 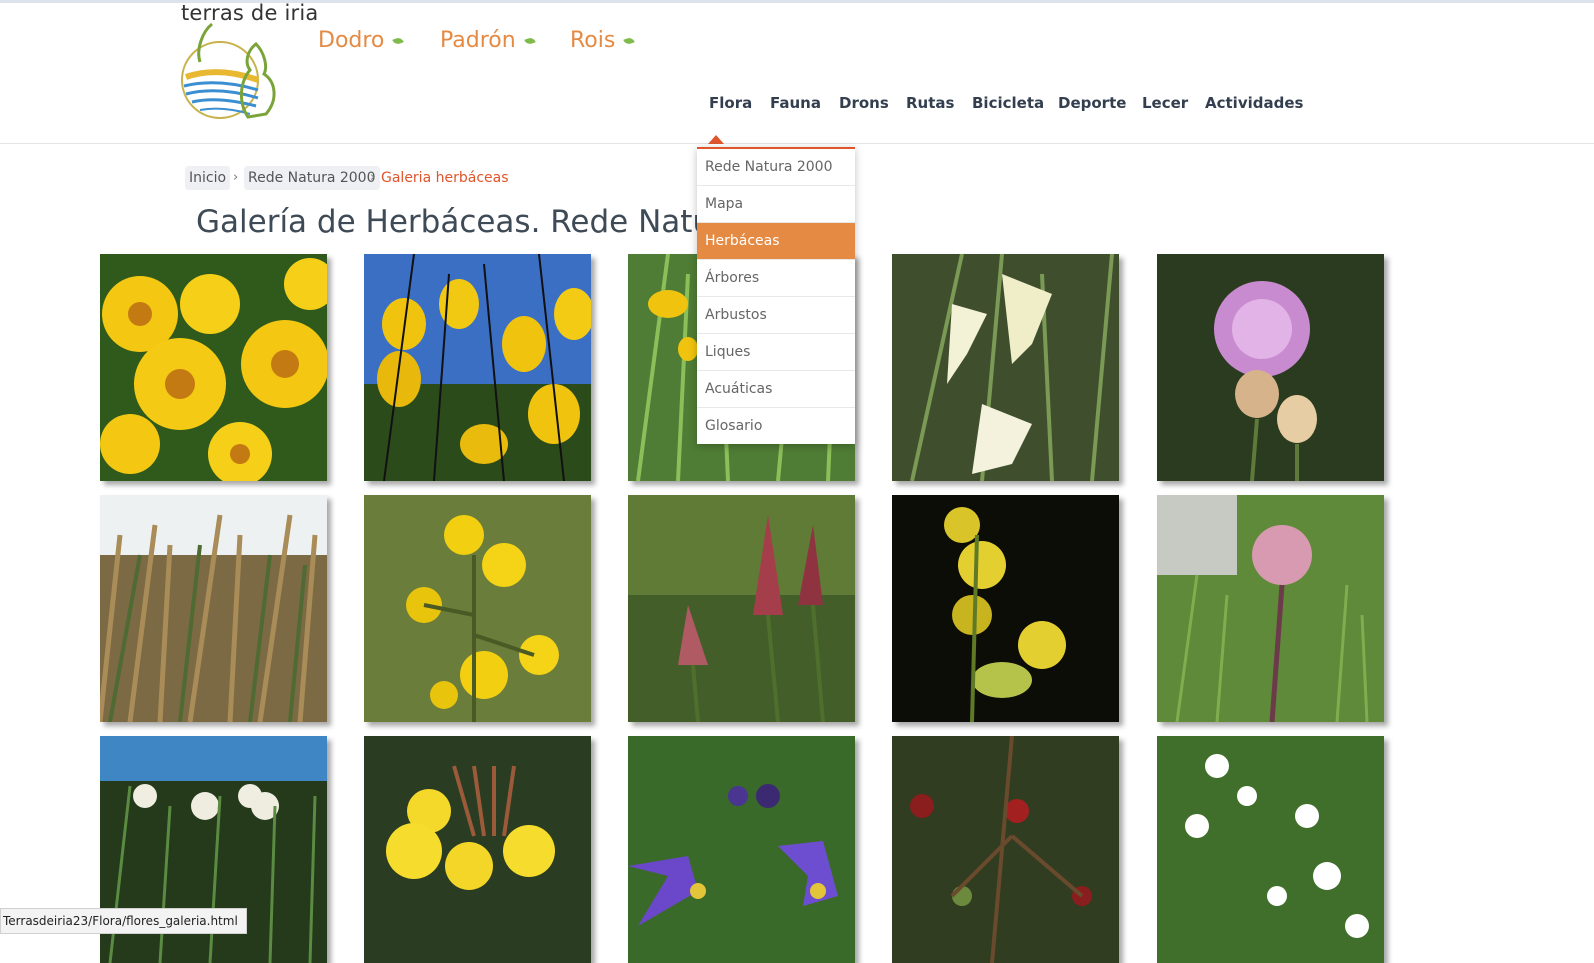 What do you see at coordinates (123, 921) in the screenshot?
I see `status-bar-url: Terrasdeiria23/Flora/flores_galeria.html` at bounding box center [123, 921].